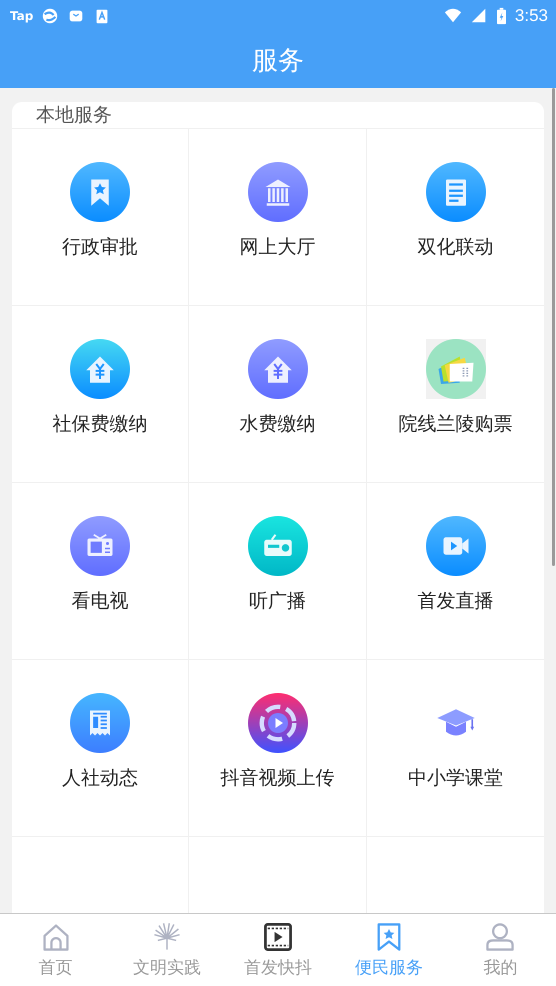  Describe the element at coordinates (100, 778) in the screenshot. I see `service-label: 人社动态` at that location.